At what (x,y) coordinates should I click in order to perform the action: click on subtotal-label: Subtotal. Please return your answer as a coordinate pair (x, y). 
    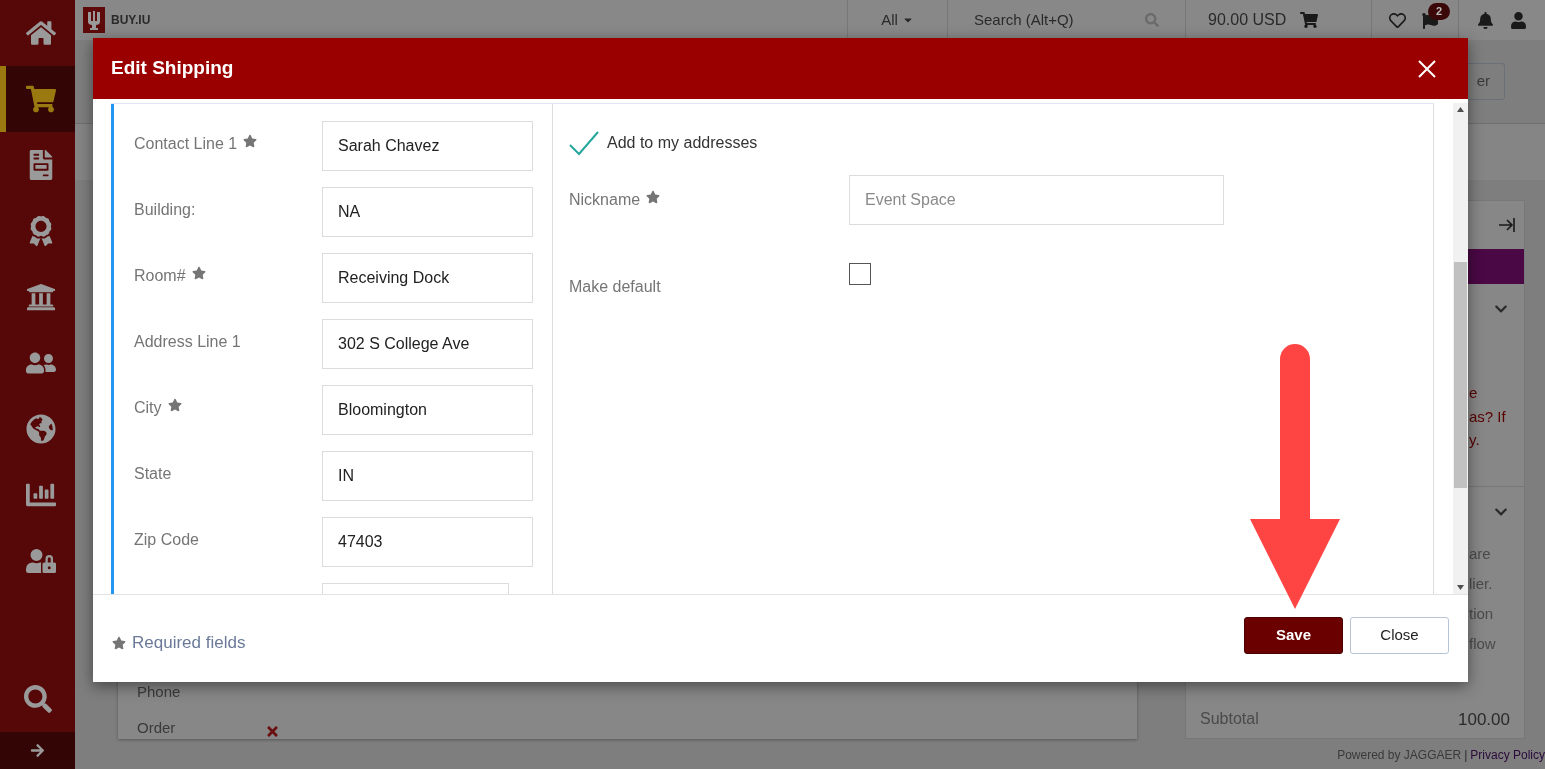
    Looking at the image, I should click on (1229, 719).